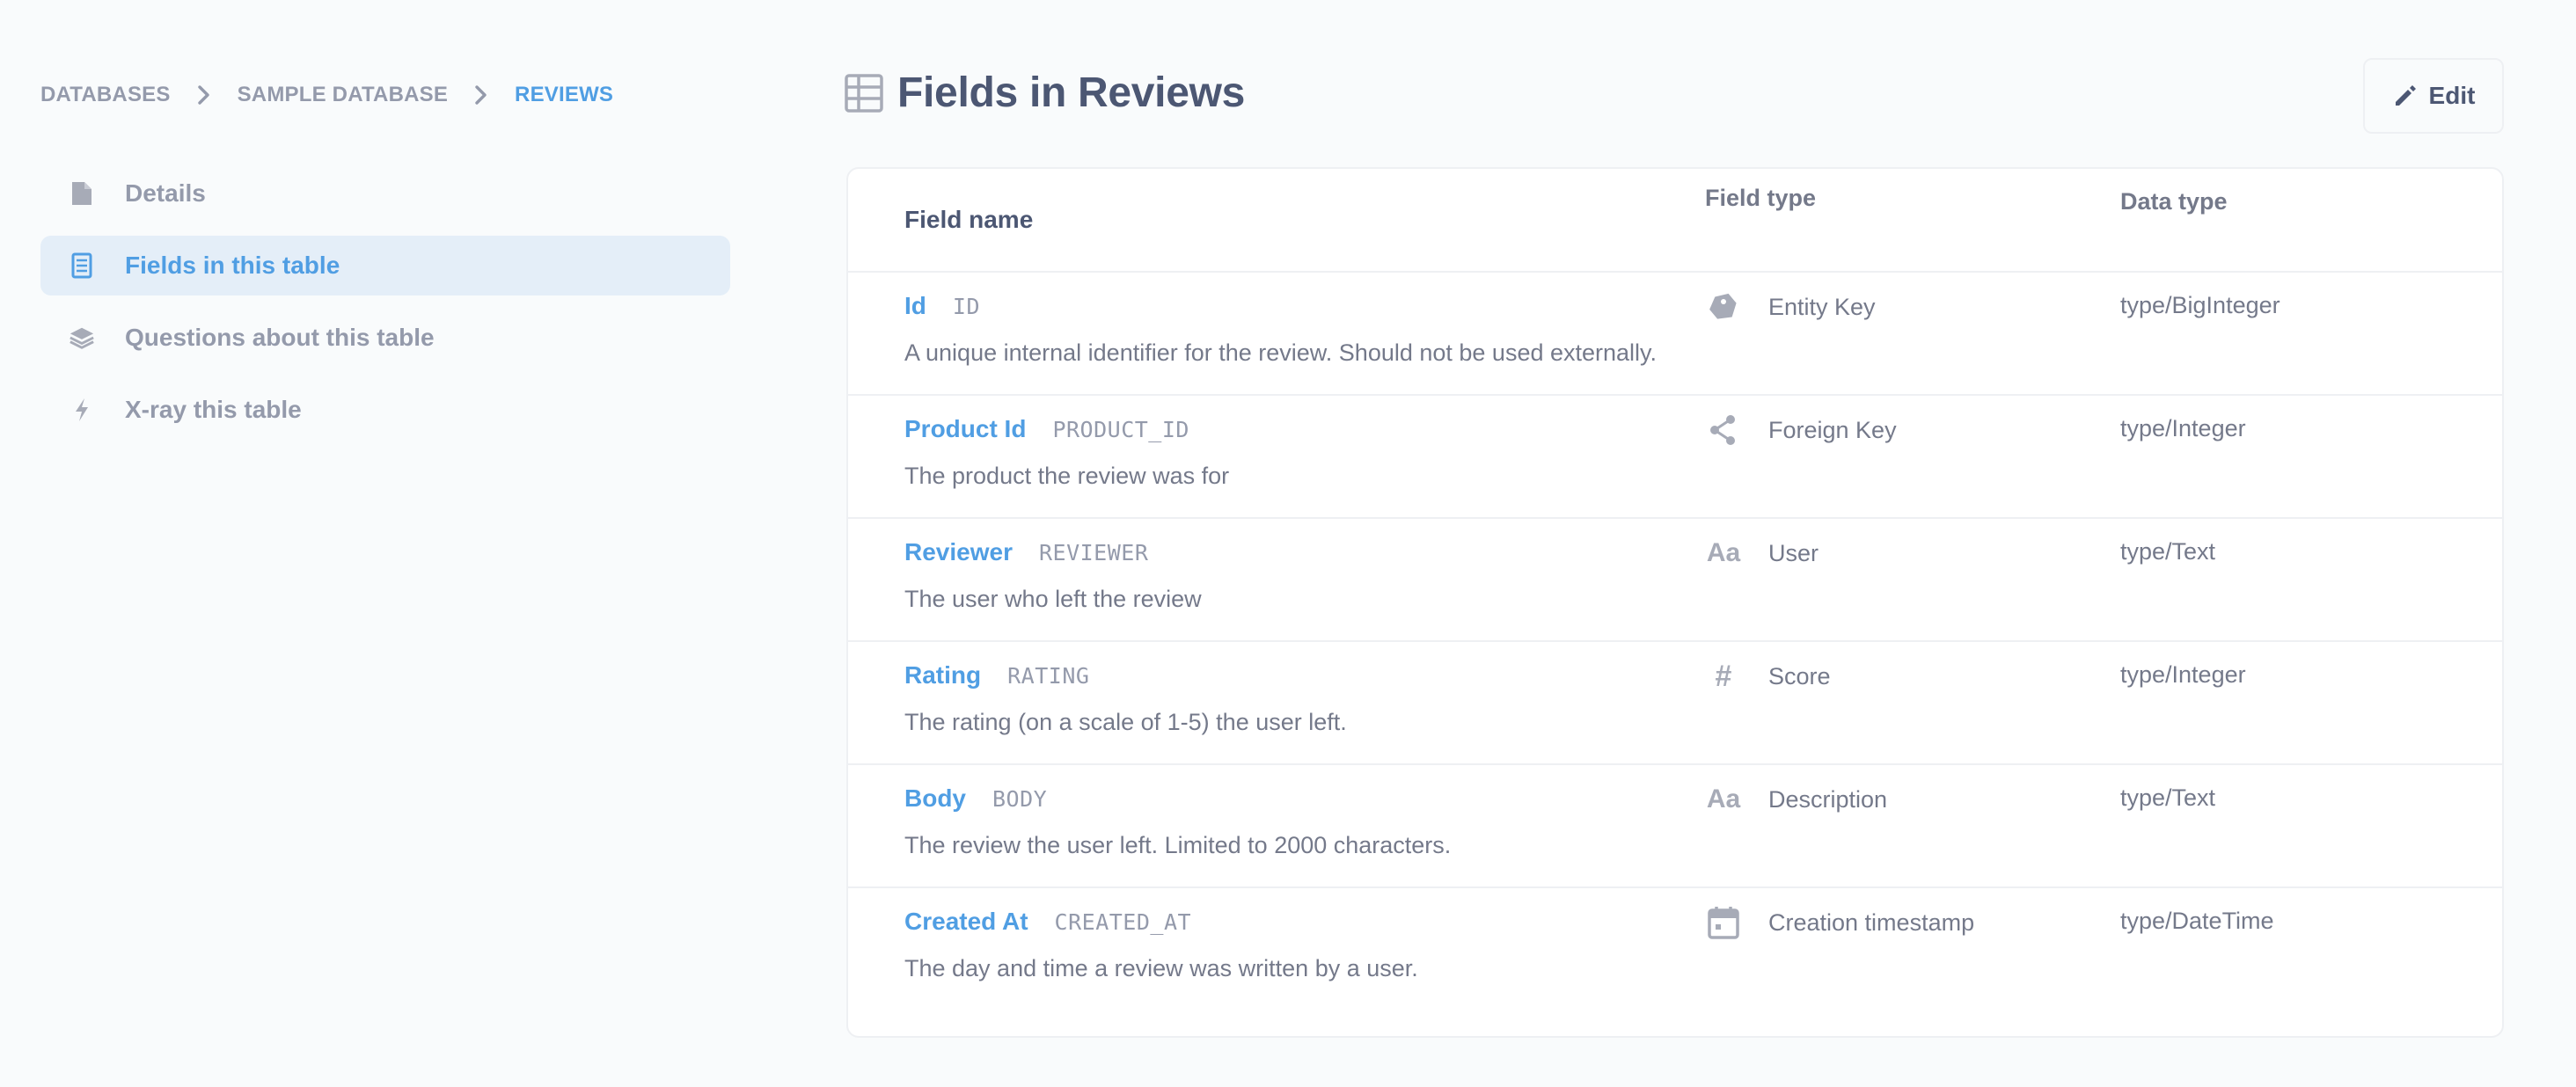 The height and width of the screenshot is (1087, 2576). What do you see at coordinates (385, 193) in the screenshot?
I see `sidebar-item-details: Details` at bounding box center [385, 193].